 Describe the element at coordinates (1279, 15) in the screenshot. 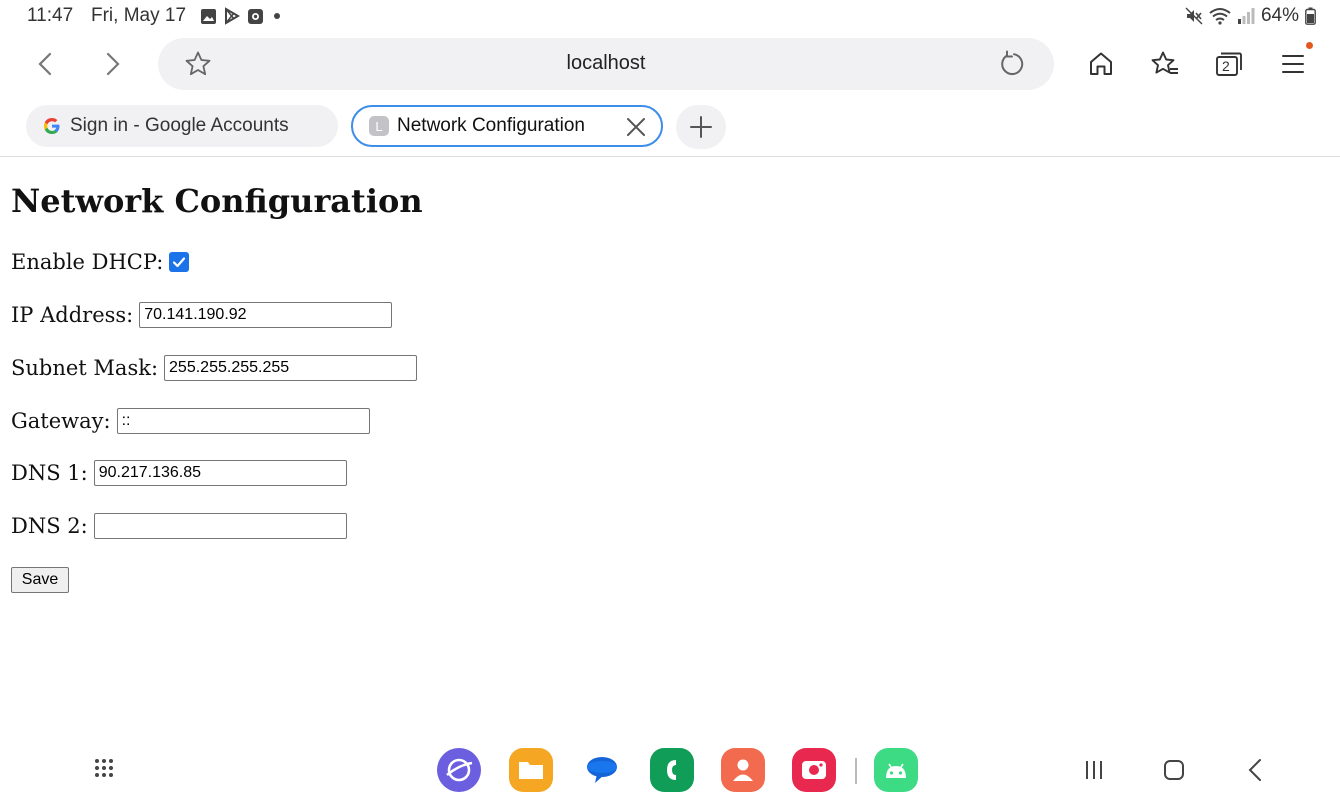

I see `battery-percent: 64%` at that location.